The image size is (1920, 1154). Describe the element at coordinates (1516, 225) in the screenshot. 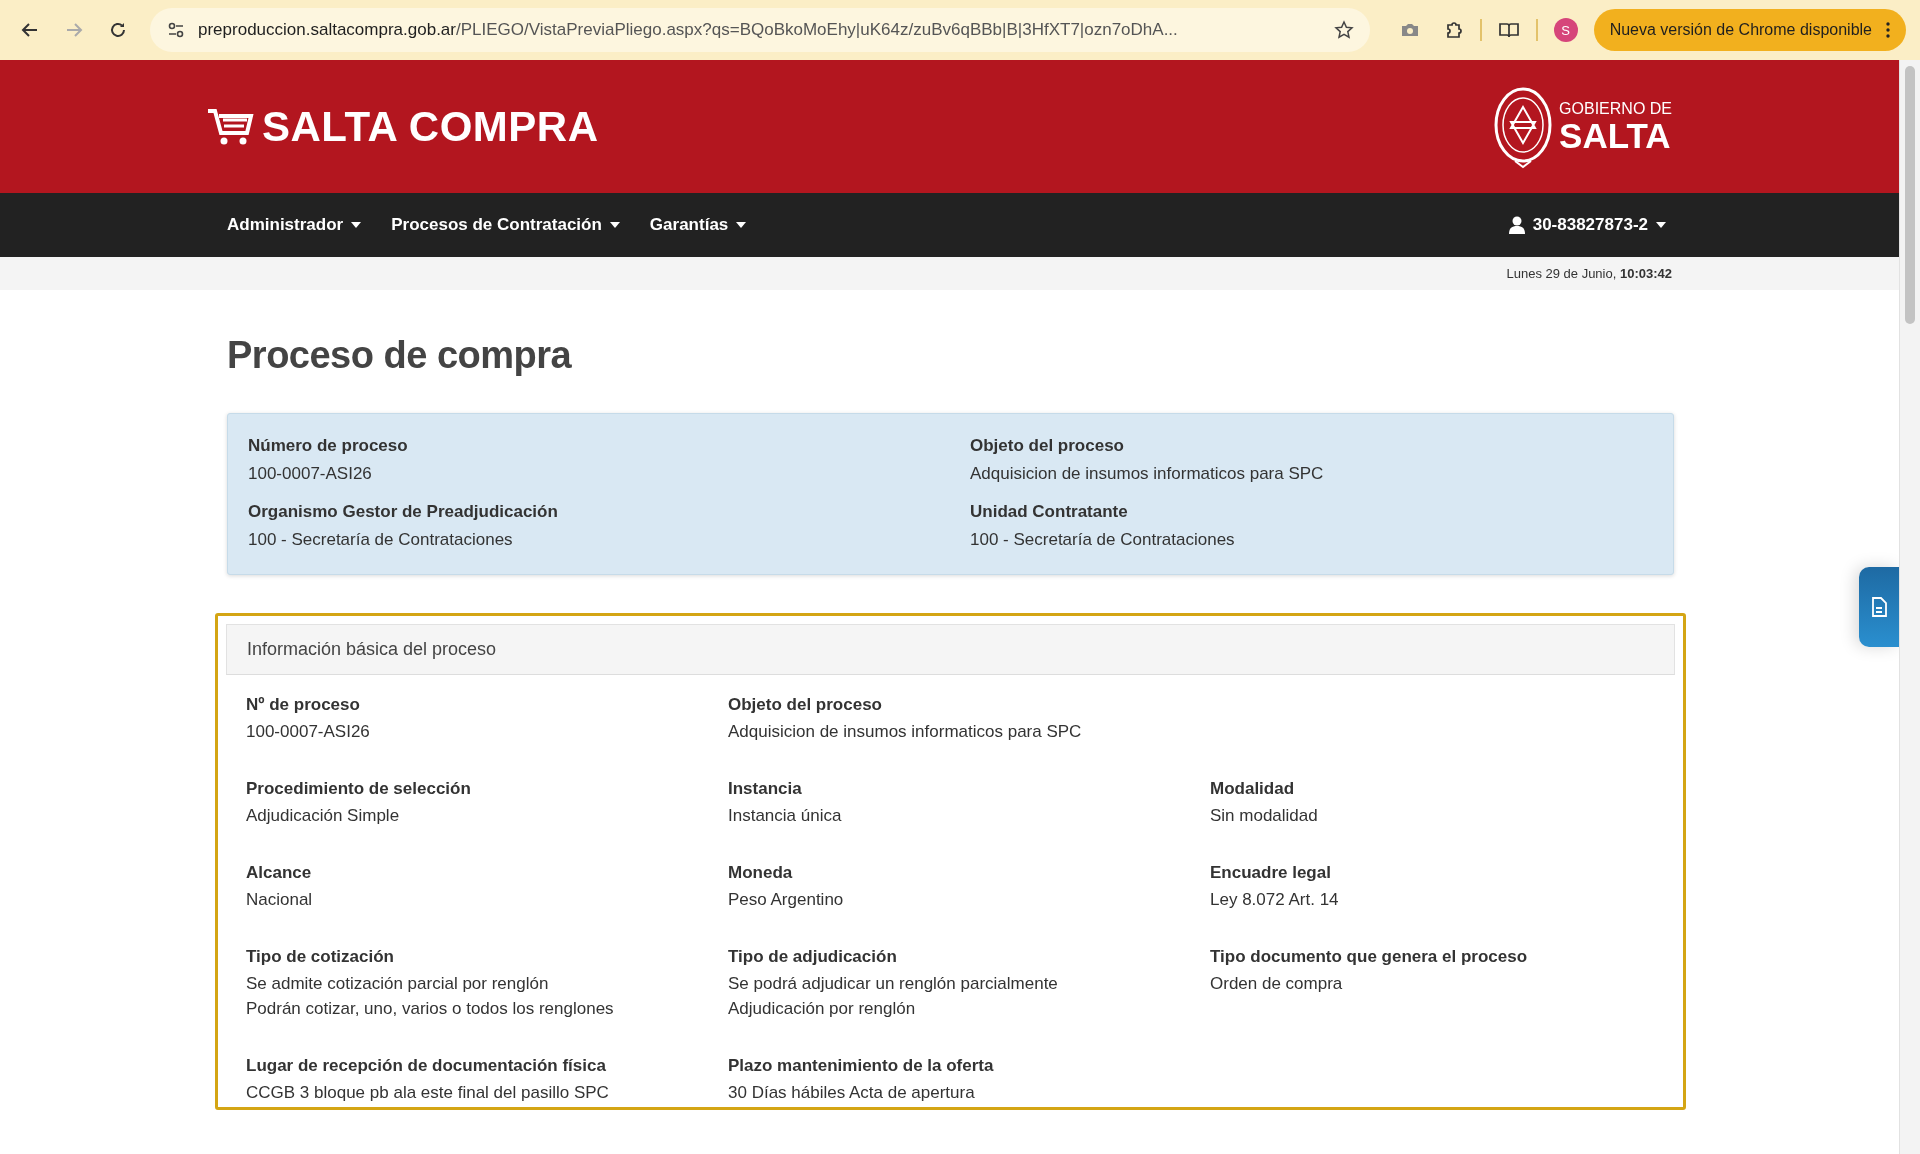

I see `user-icon` at that location.